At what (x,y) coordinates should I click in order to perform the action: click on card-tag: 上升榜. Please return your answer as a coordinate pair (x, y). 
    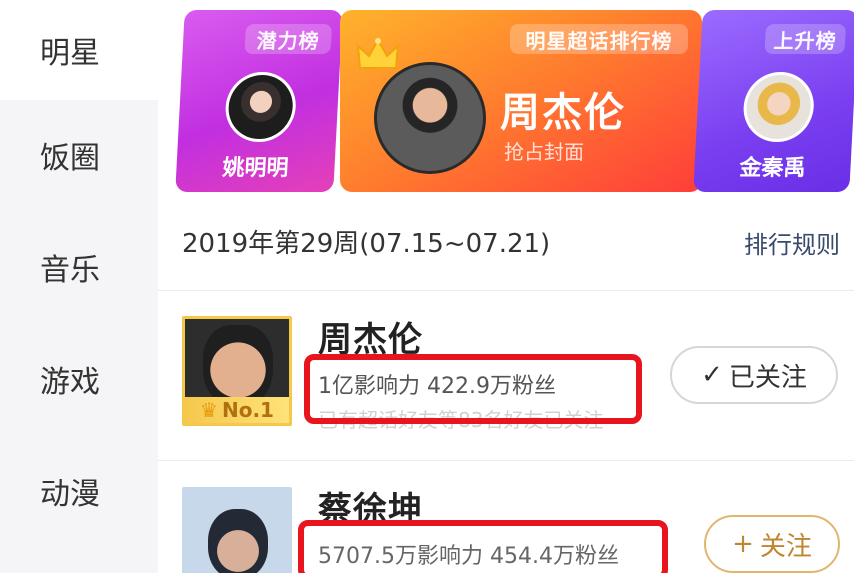
    Looking at the image, I should click on (805, 39).